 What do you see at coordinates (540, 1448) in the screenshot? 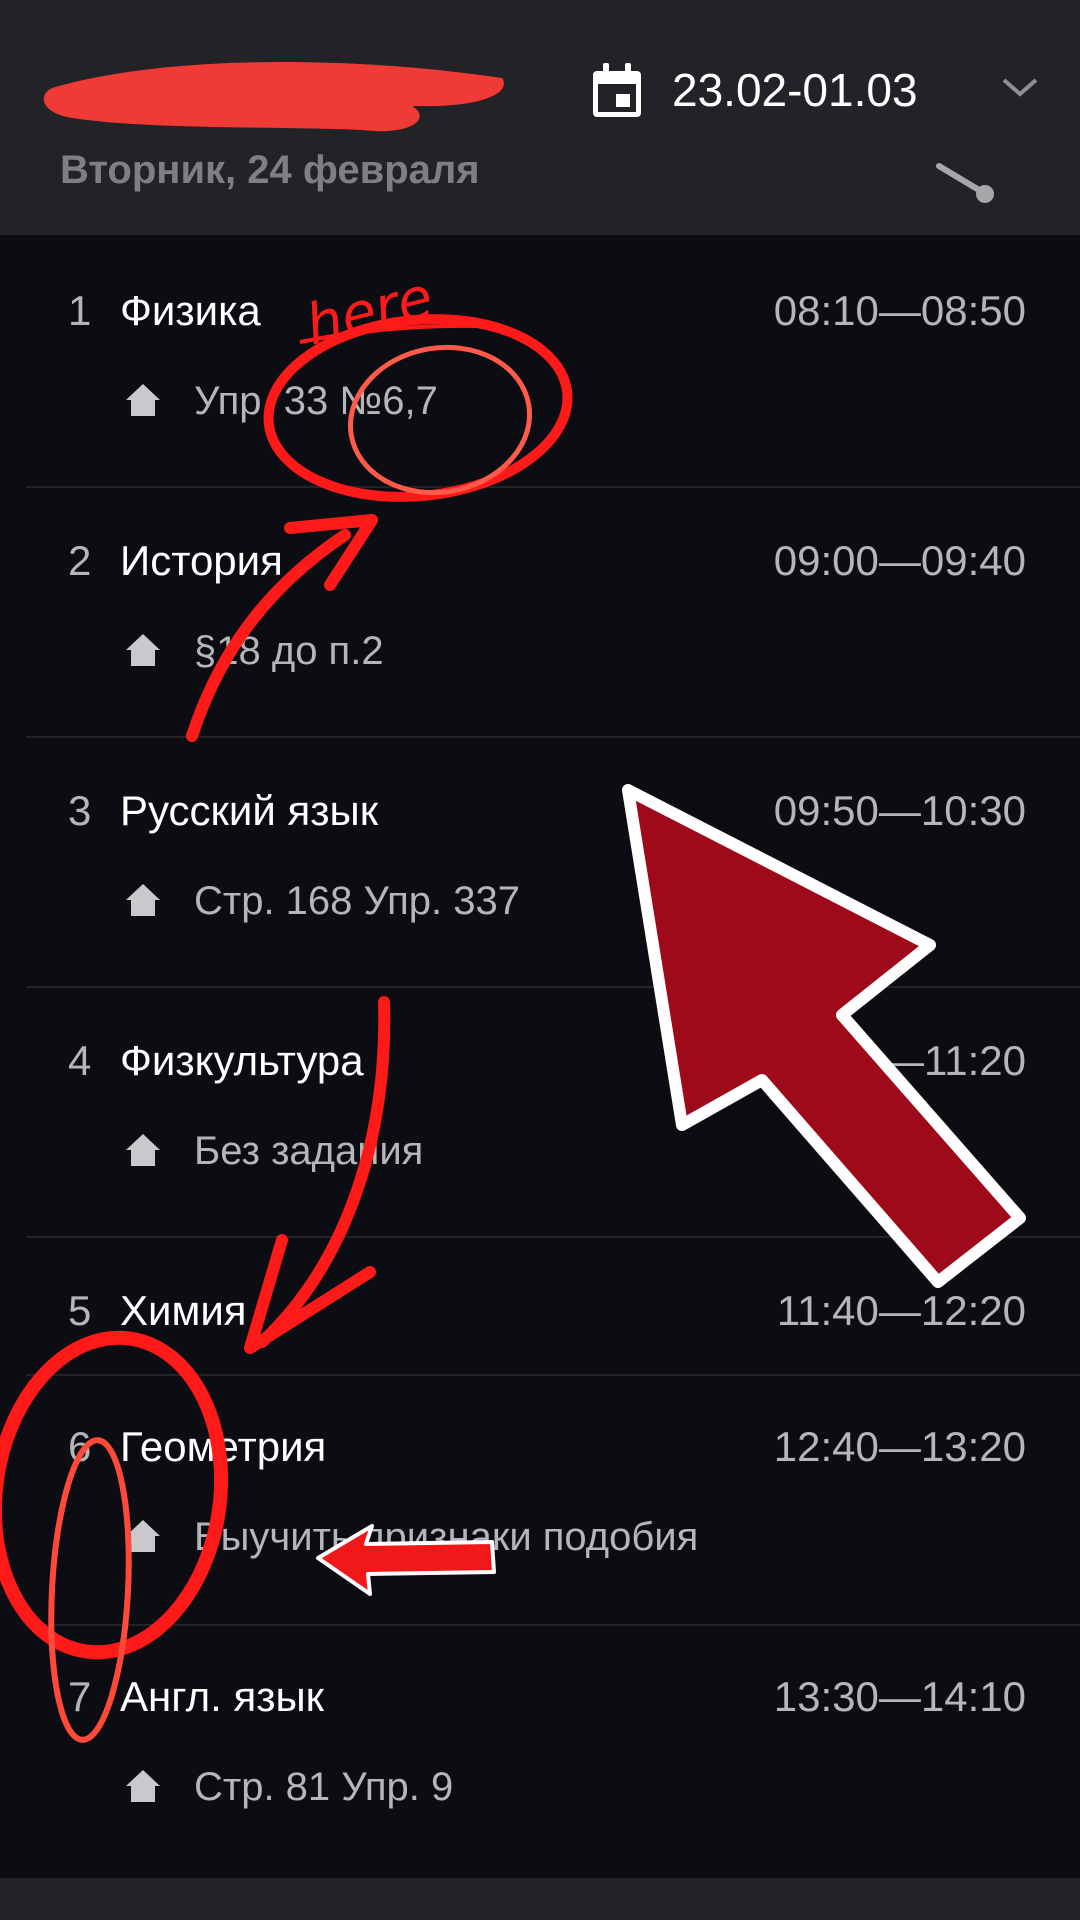
I see `lesson-header: 6 Геометрия 12:40—13:20` at bounding box center [540, 1448].